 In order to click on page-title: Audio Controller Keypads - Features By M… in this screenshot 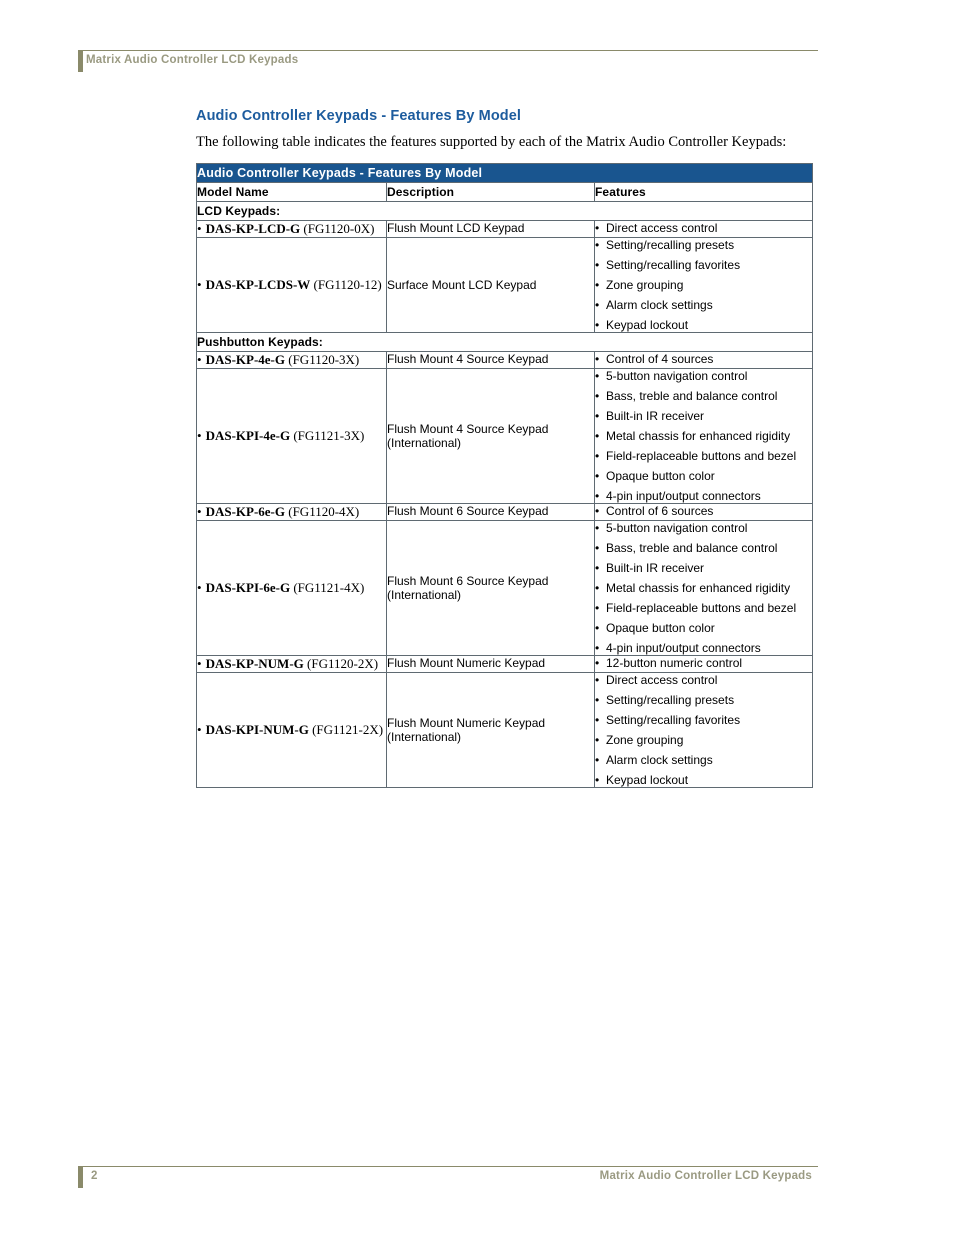, I will do `click(359, 116)`.